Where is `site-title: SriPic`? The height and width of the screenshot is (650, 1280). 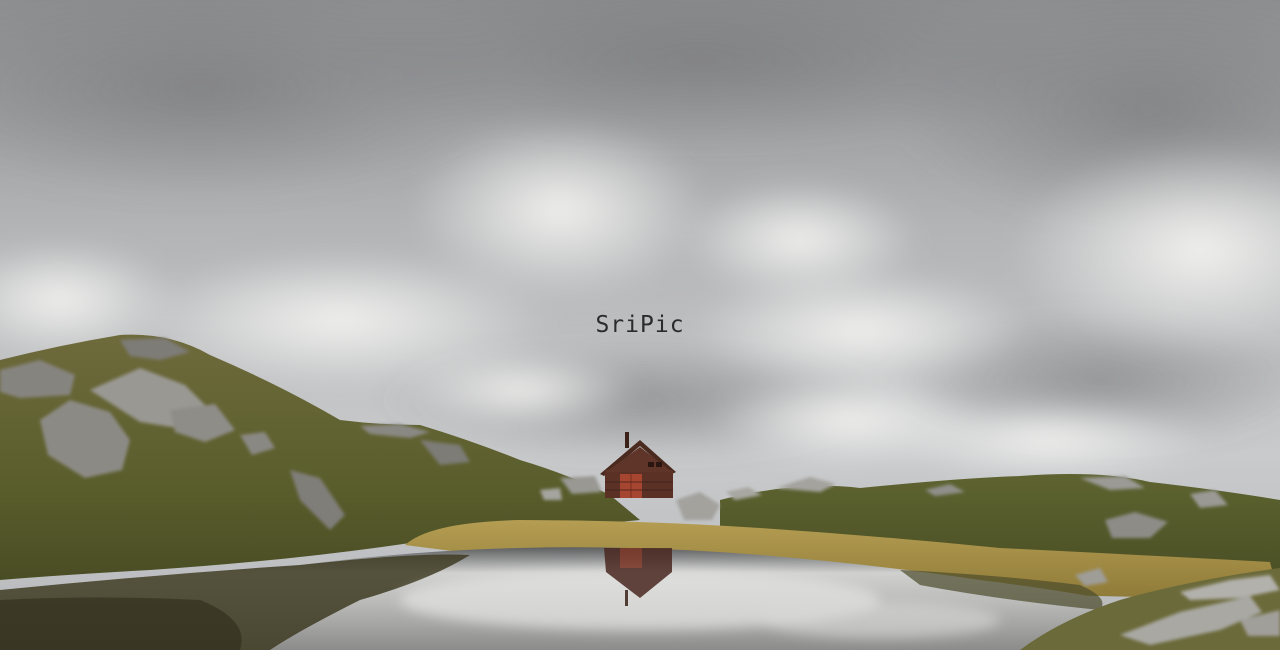
site-title: SriPic is located at coordinates (640, 325).